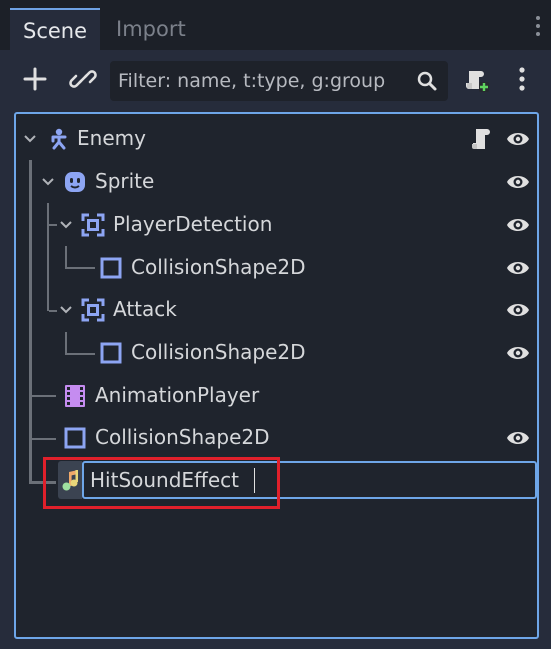  I want to click on node-name: Sprite, so click(125, 181).